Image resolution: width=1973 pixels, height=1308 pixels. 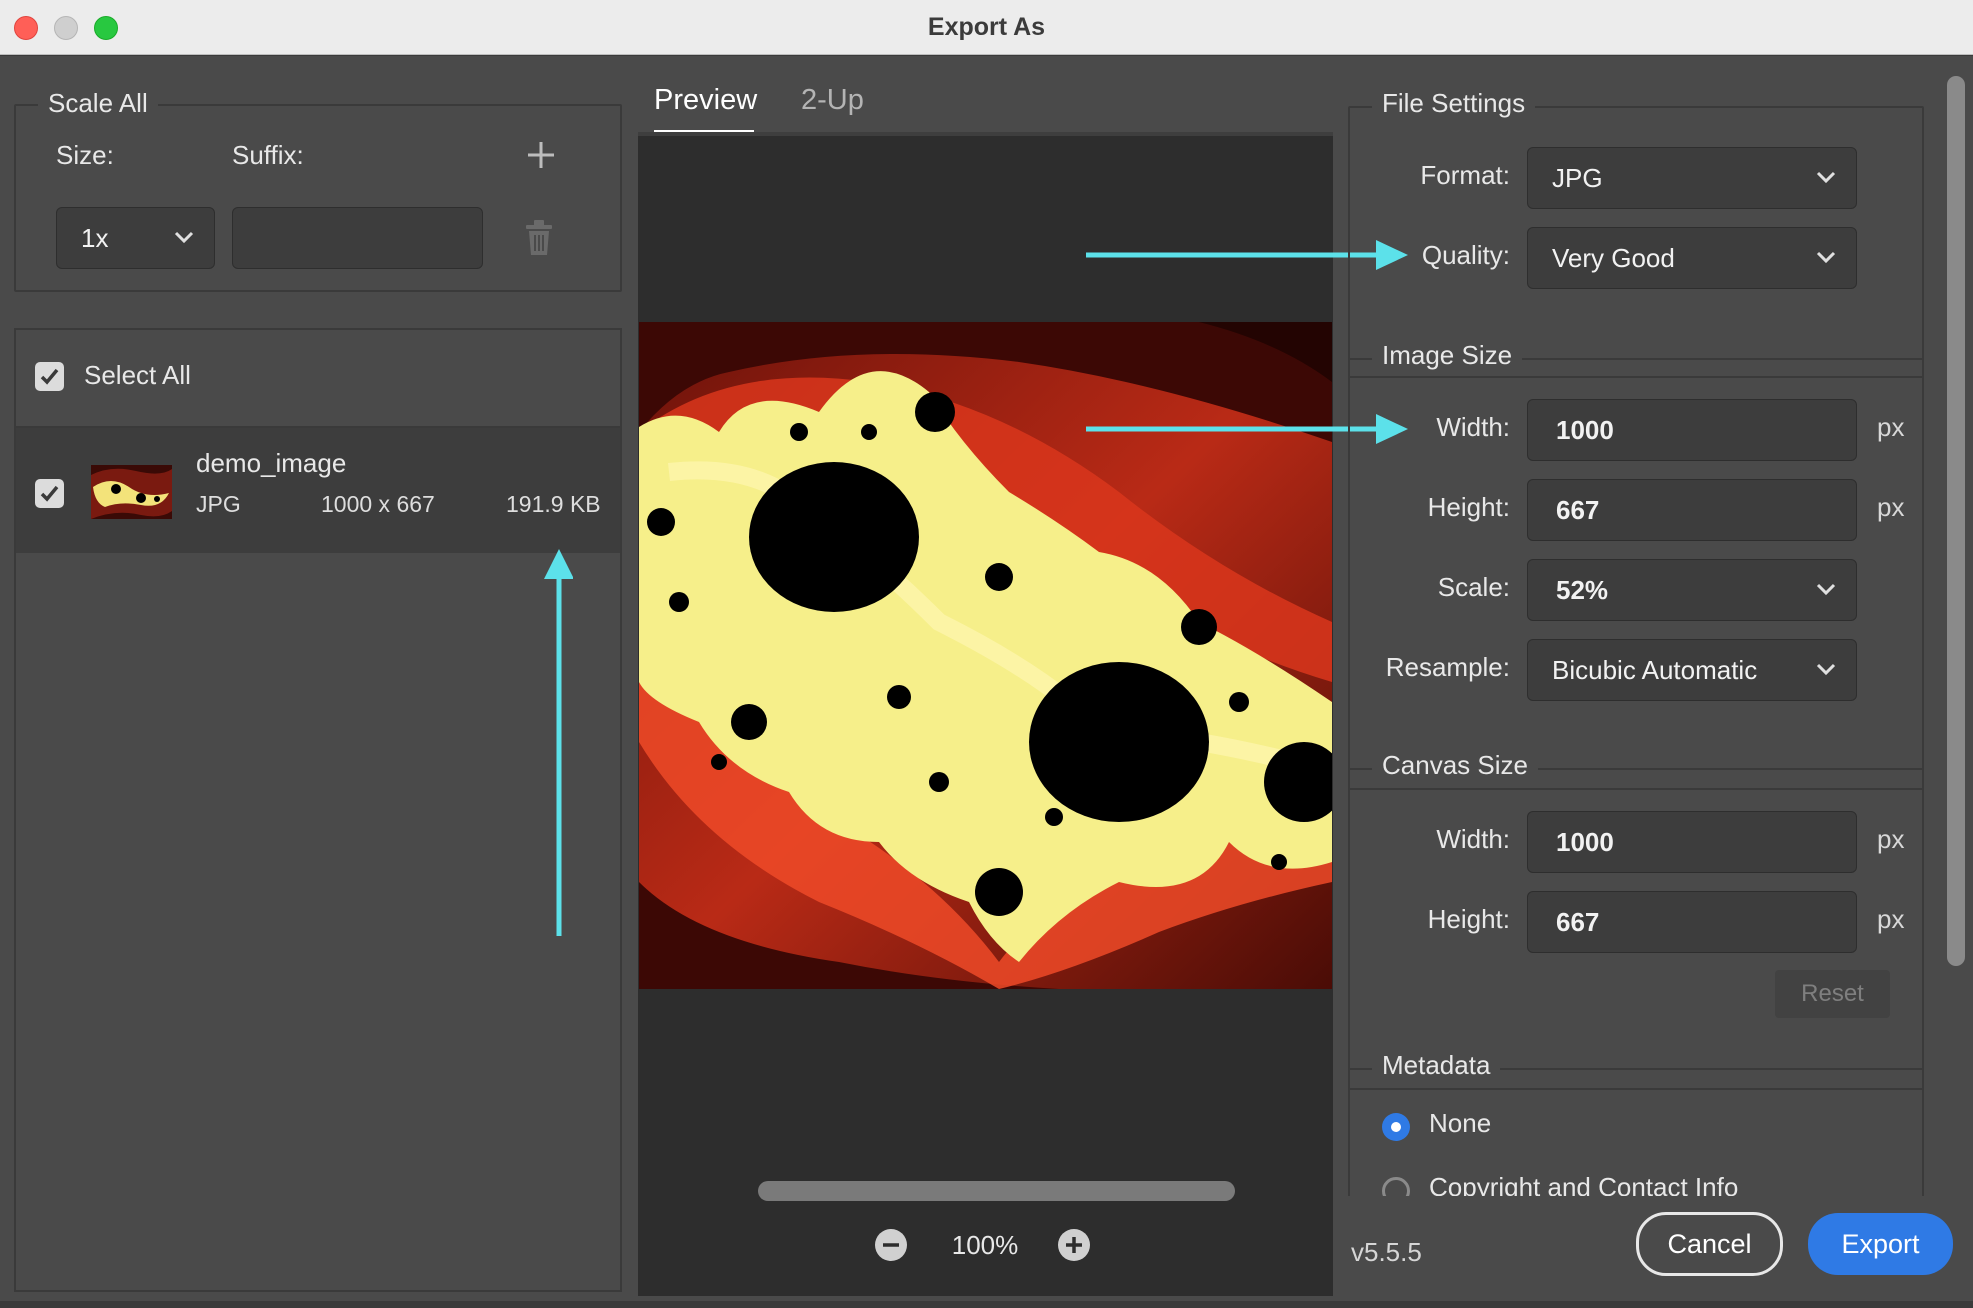 What do you see at coordinates (832, 100) in the screenshot?
I see `tab-2-up: 2-Up` at bounding box center [832, 100].